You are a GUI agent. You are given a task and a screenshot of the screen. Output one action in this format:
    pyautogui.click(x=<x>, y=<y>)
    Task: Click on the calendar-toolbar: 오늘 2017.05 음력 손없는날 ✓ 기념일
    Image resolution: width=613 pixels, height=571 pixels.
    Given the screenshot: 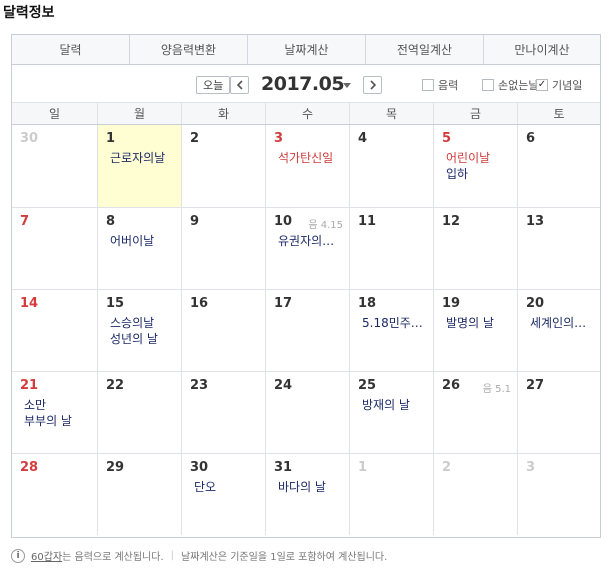 What is the action you would take?
    pyautogui.click(x=306, y=84)
    